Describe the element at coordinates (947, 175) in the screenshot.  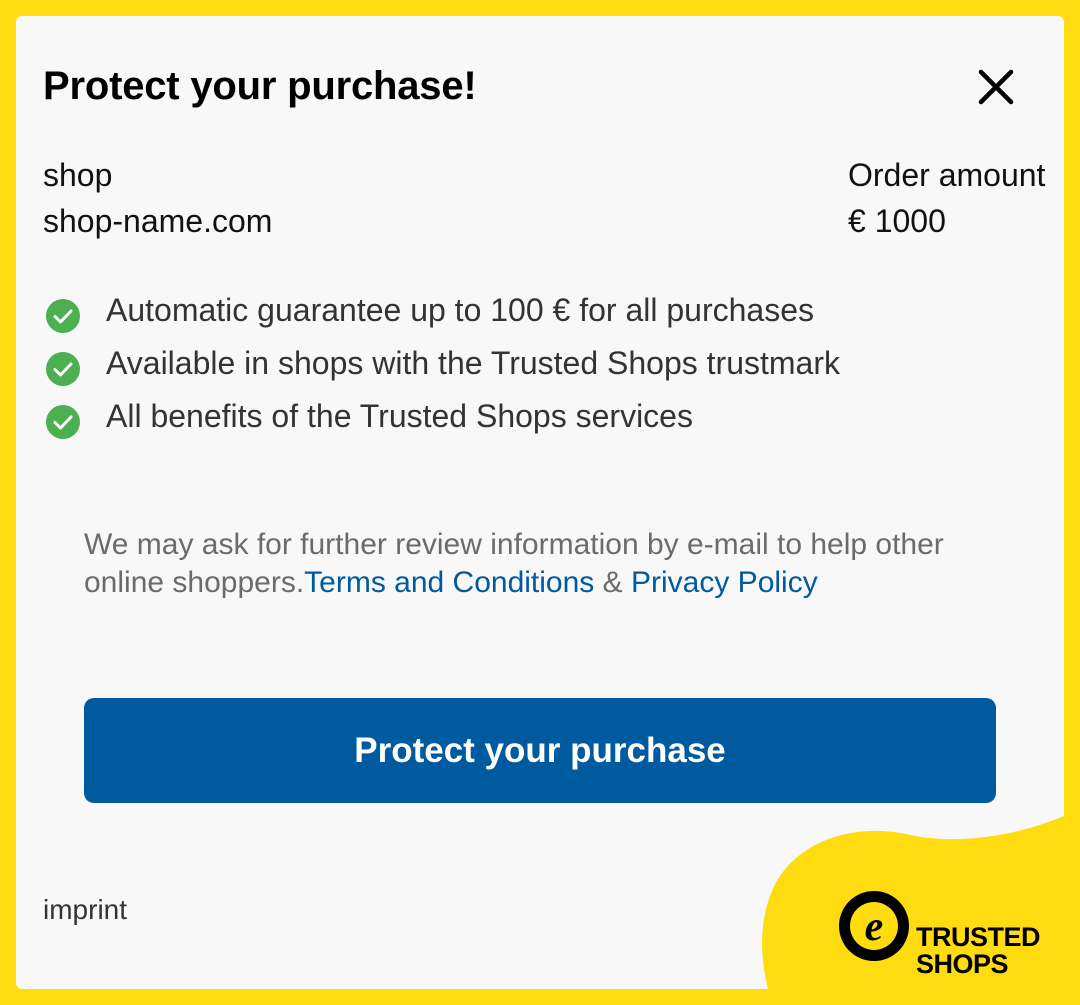
I see `order-amount-label: Order amount` at that location.